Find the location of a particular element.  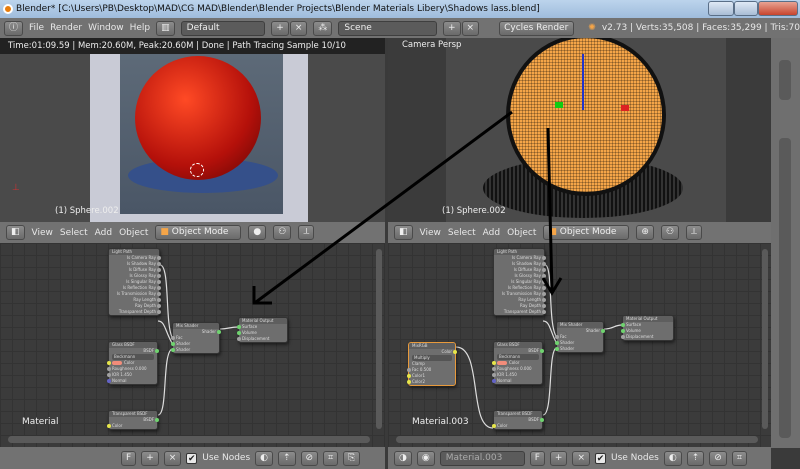

node-output: Material Output Surface Volume Displacement is located at coordinates (647, 328).